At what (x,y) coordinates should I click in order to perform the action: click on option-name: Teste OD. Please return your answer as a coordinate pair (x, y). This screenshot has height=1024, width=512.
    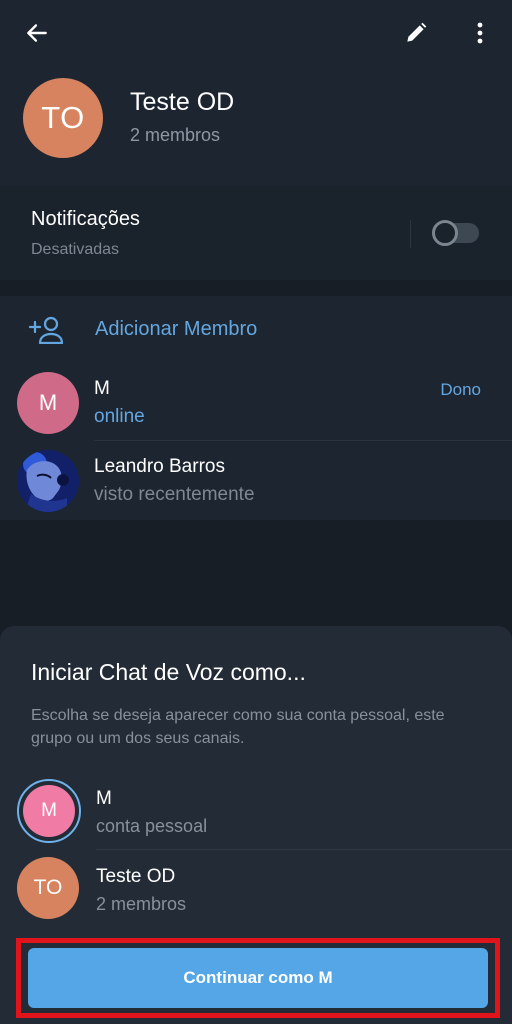
    Looking at the image, I should click on (136, 876).